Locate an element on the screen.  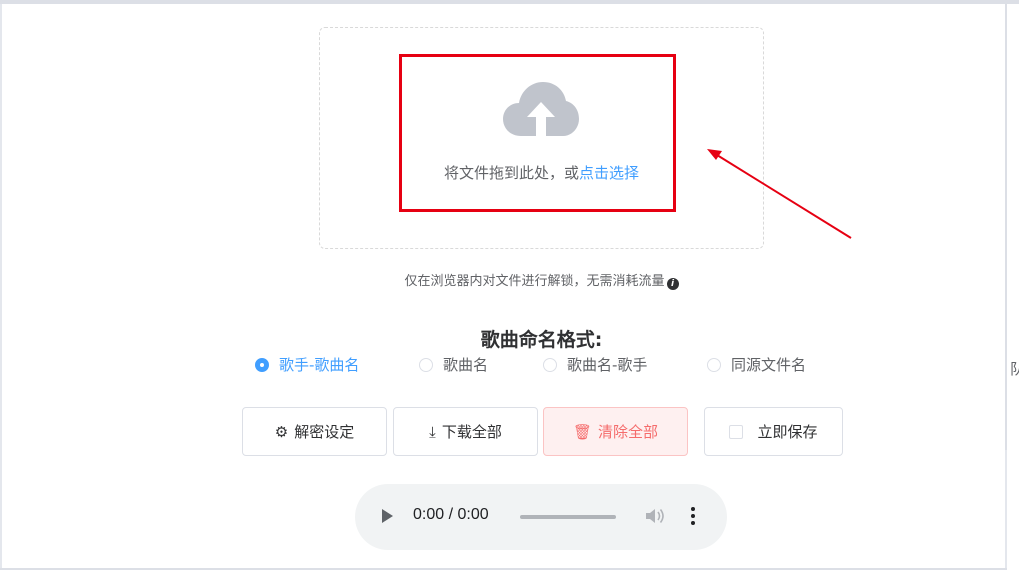
download-all-button: ⤓ 下载全部 is located at coordinates (465, 431).